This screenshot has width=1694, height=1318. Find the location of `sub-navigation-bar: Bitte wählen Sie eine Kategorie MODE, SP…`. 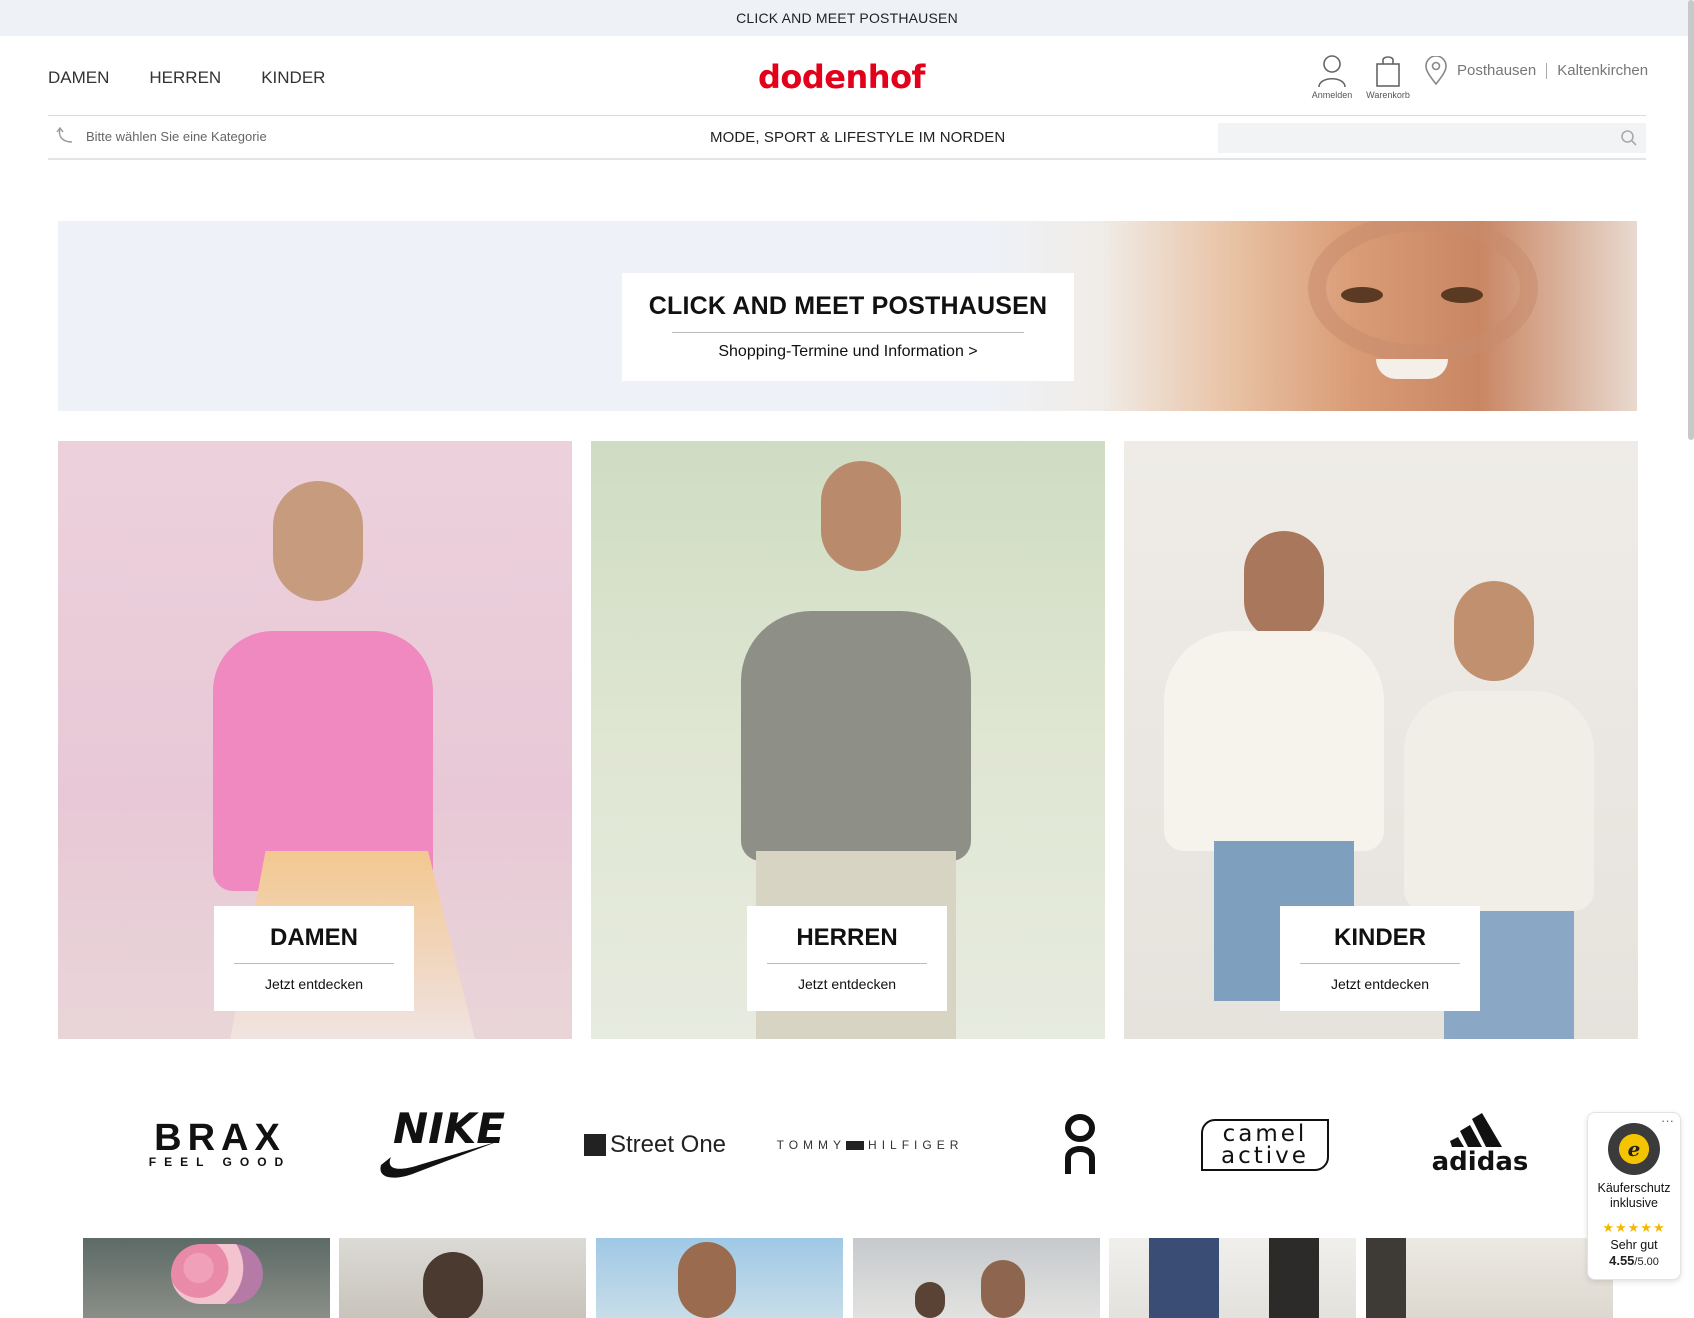

sub-navigation-bar: Bitte wählen Sie eine Kategorie MODE, SP… is located at coordinates (847, 138).